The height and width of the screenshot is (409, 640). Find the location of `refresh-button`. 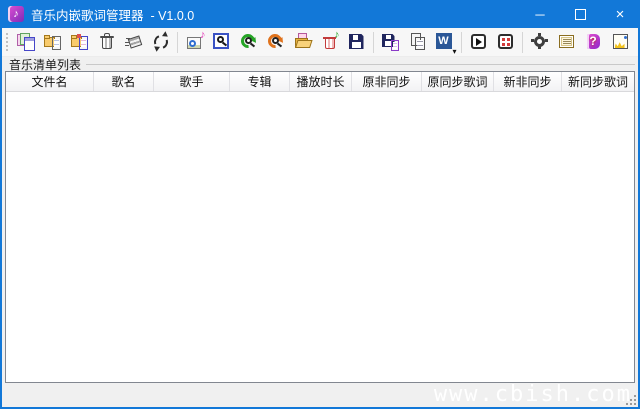

refresh-button is located at coordinates (160, 42).